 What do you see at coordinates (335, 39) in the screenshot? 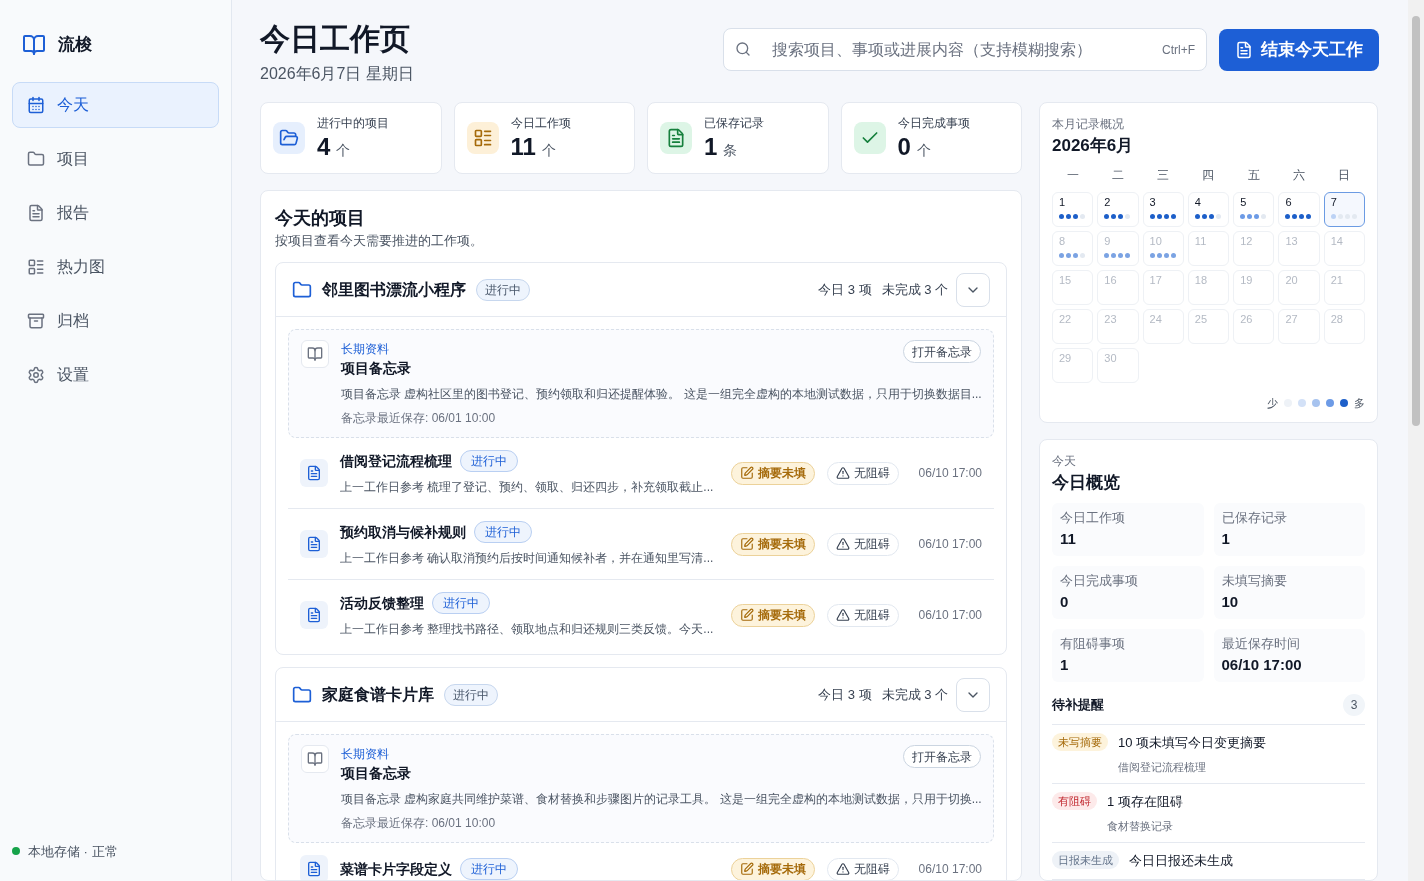
I see `page-title: 今日工作页` at bounding box center [335, 39].